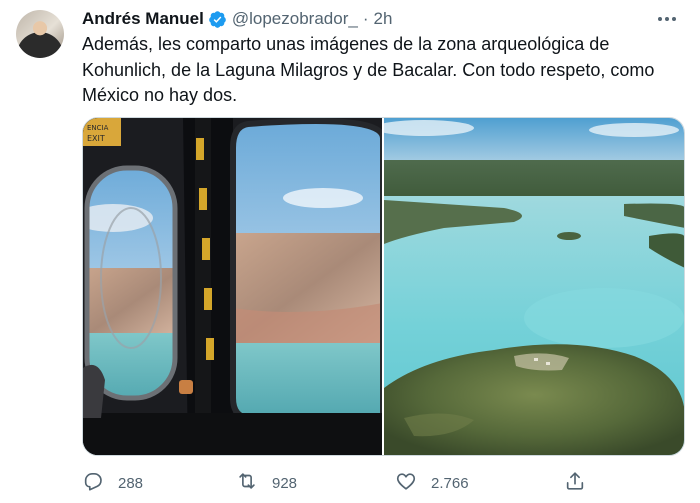 The width and height of the screenshot is (700, 503). What do you see at coordinates (337, 483) in the screenshot?
I see `action-bar: 288 928 2.766` at bounding box center [337, 483].